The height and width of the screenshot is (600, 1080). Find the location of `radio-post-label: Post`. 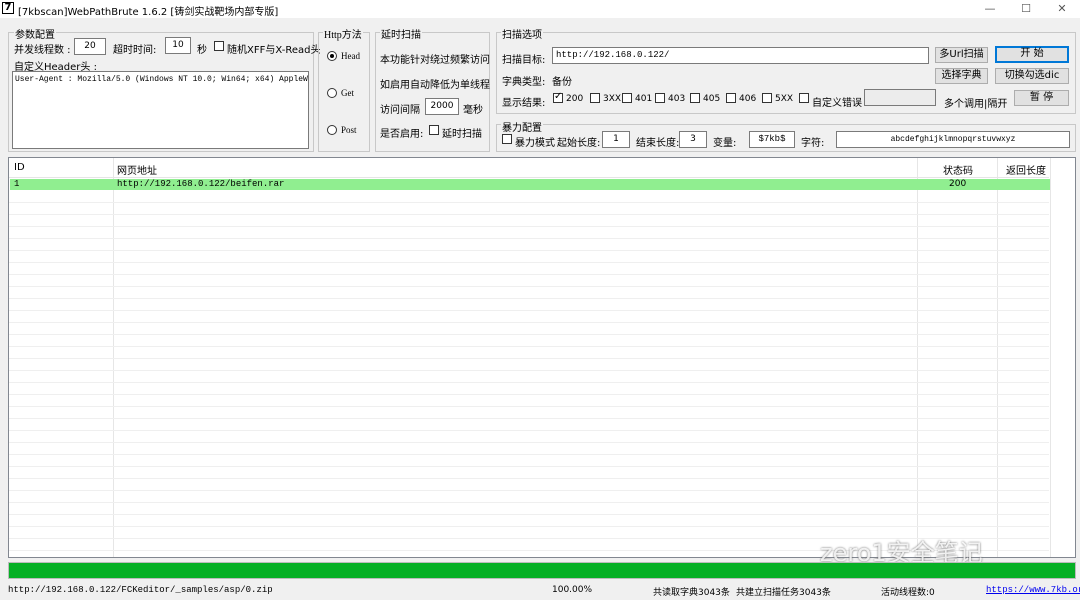

radio-post-label: Post is located at coordinates (349, 130).